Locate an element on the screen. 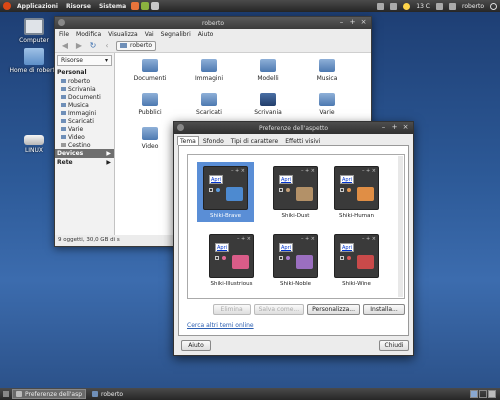  ubuntu-logo-icon is located at coordinates (7, 6).